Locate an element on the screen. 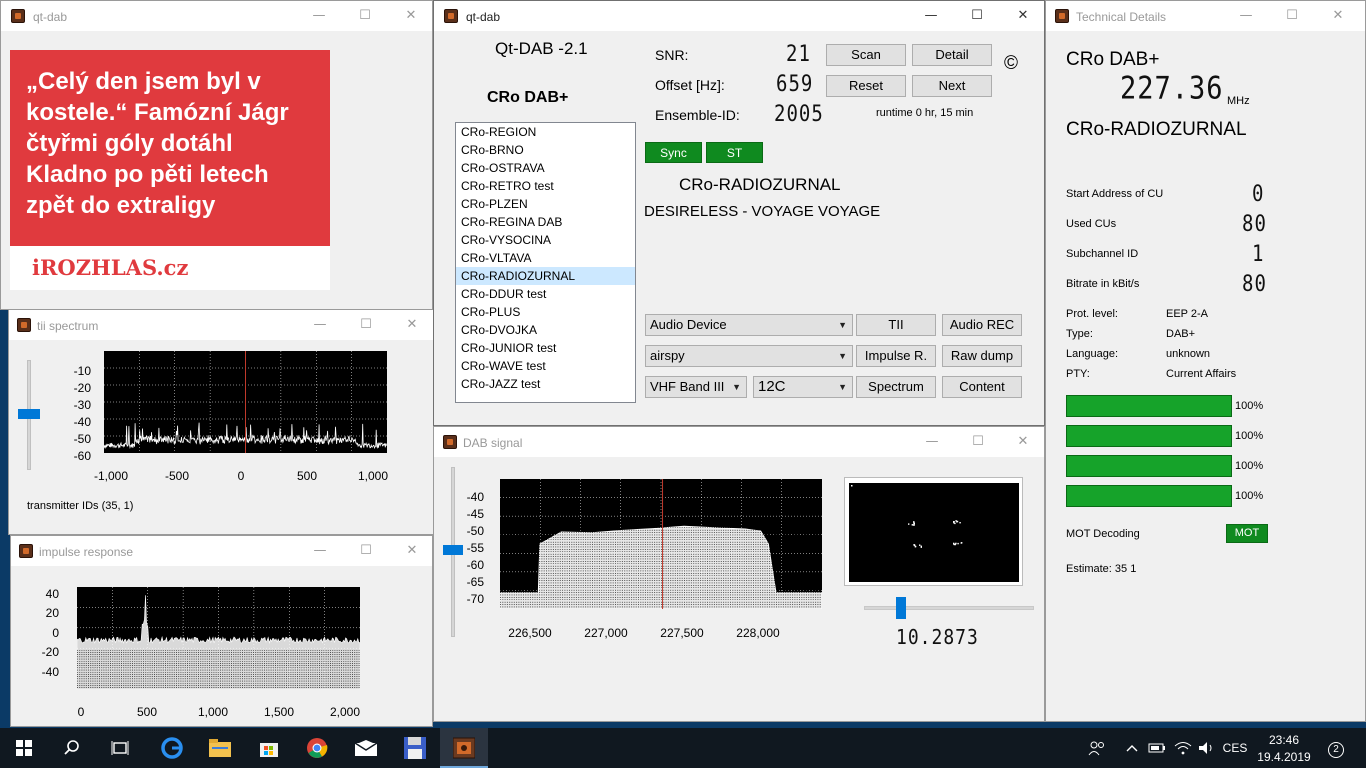 The image size is (1366, 768). audio-device-select: Audio Device ▼ is located at coordinates (749, 325).